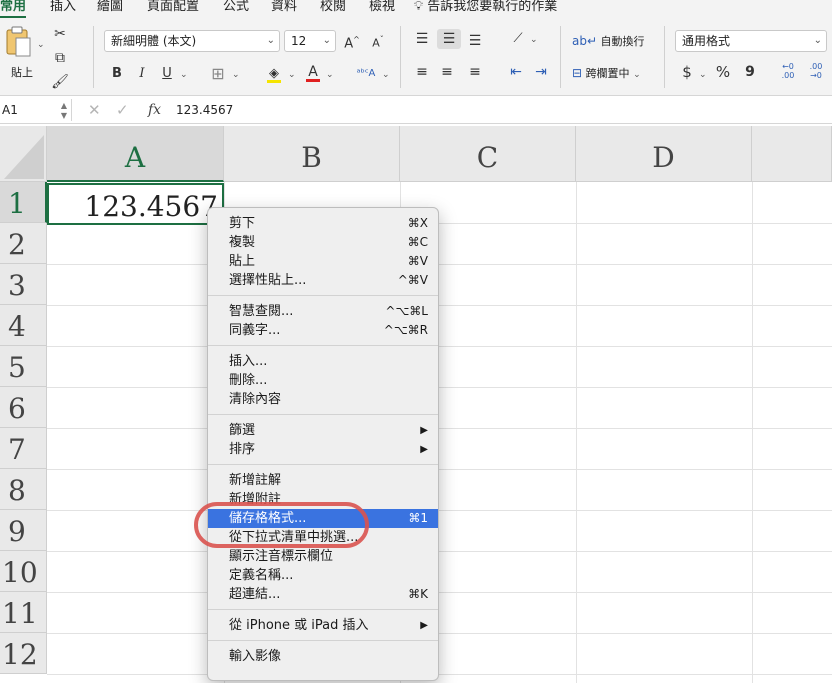 The image size is (832, 683). What do you see at coordinates (323, 625) in the screenshot?
I see `menu-item: 從 iPhone 或 iPad 插入 ▶` at bounding box center [323, 625].